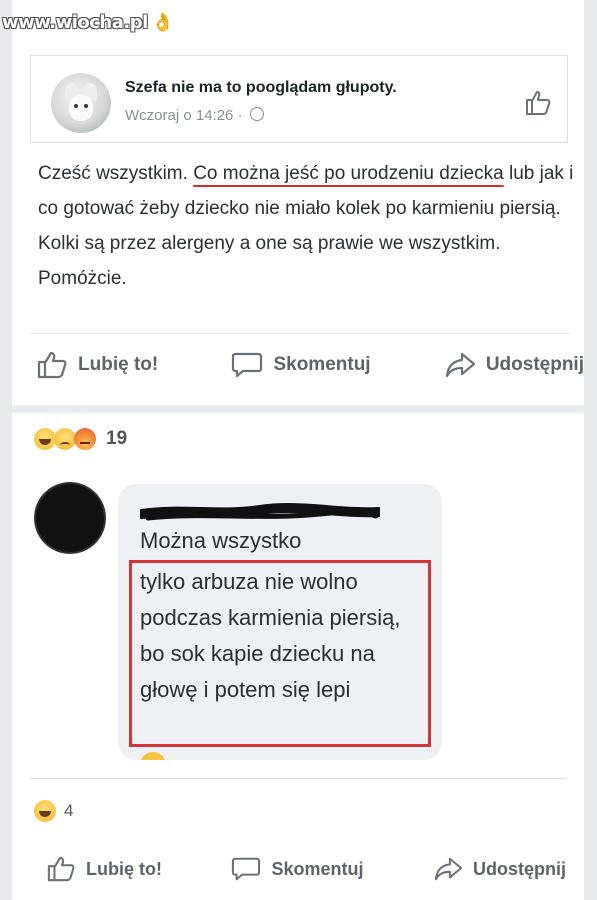 This screenshot has height=900, width=597. I want to click on group-avatar, so click(81, 103).